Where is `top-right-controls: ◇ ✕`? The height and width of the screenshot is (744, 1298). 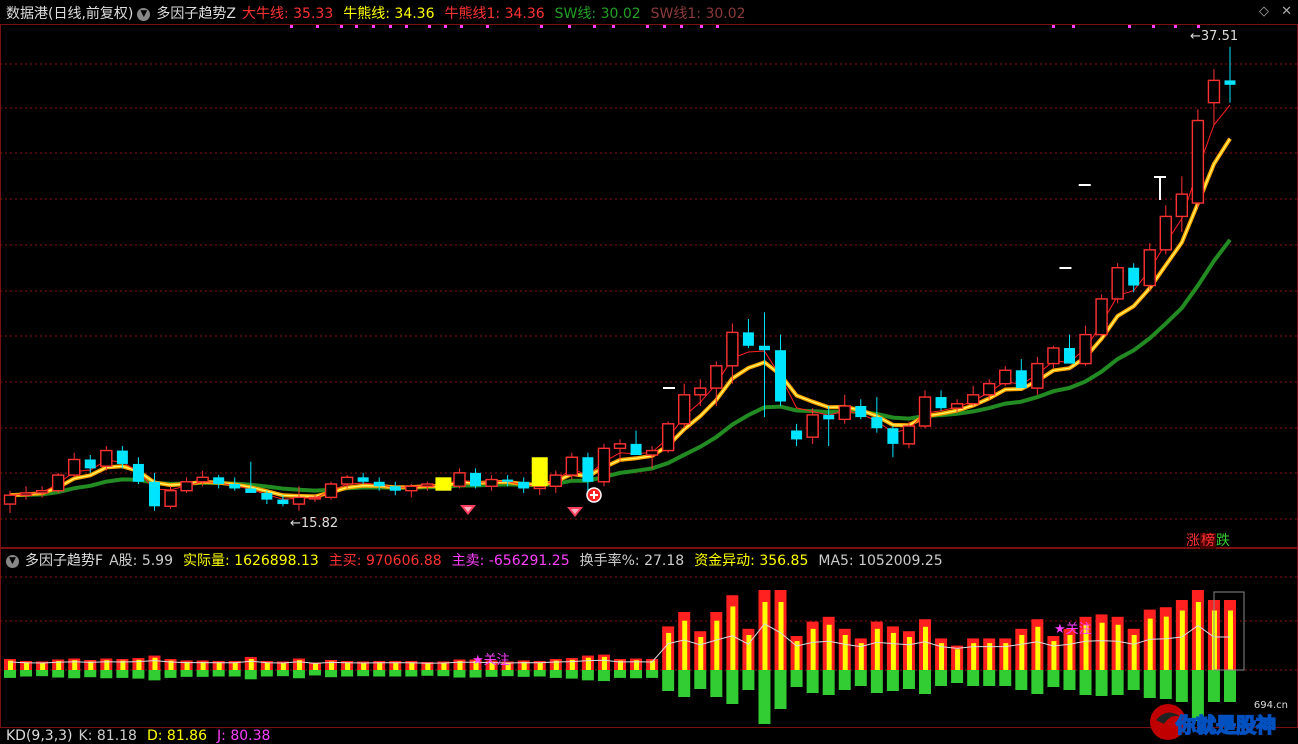
top-right-controls: ◇ ✕ is located at coordinates (1271, 11).